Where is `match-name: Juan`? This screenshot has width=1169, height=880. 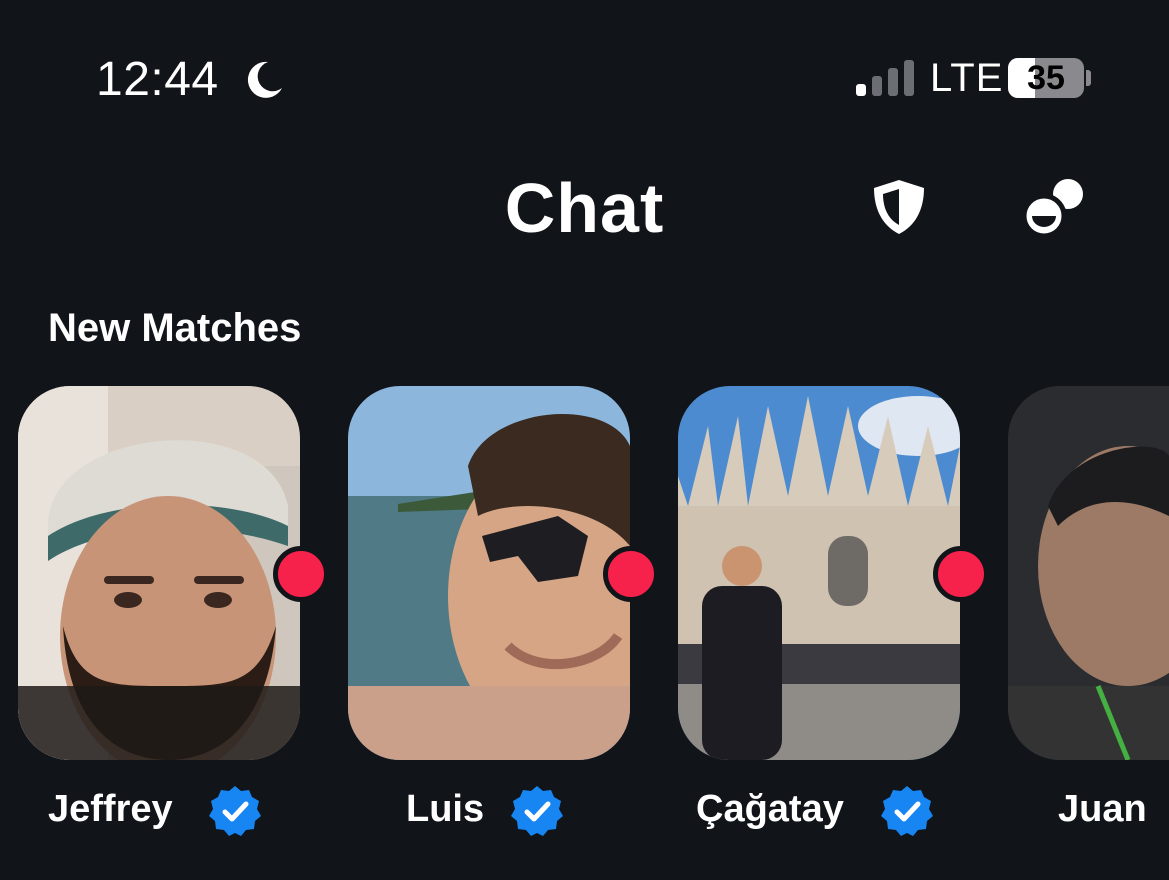 match-name: Juan is located at coordinates (1102, 809).